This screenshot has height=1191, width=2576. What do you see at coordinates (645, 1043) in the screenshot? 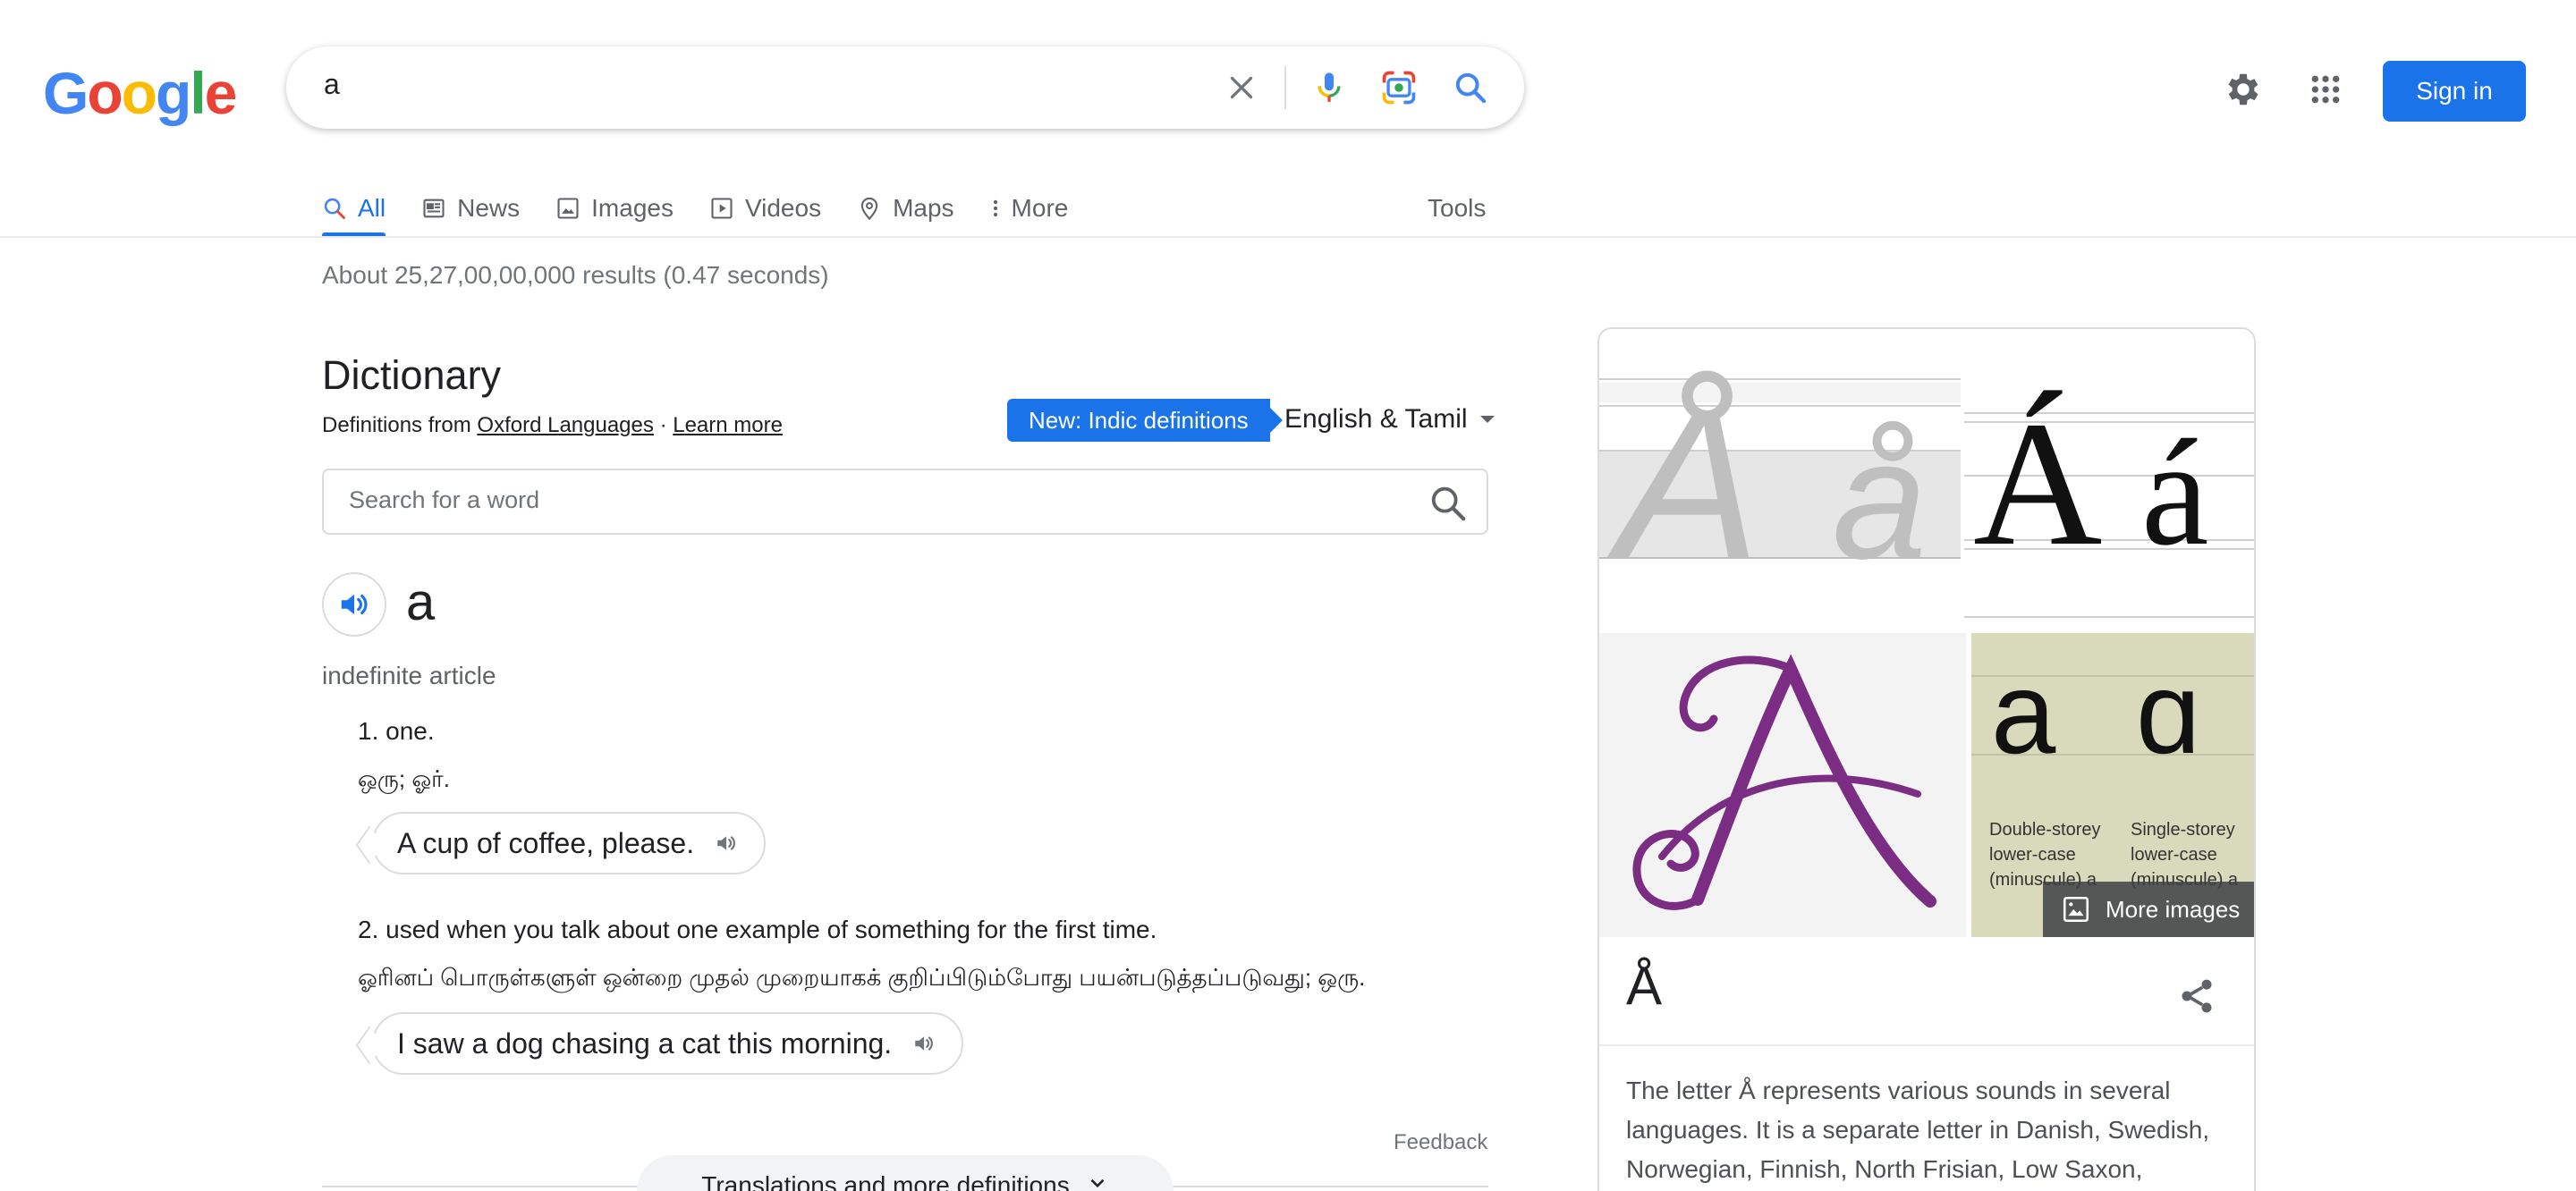
I see `example-text: I saw a dog chasing a cat this morning.` at bounding box center [645, 1043].